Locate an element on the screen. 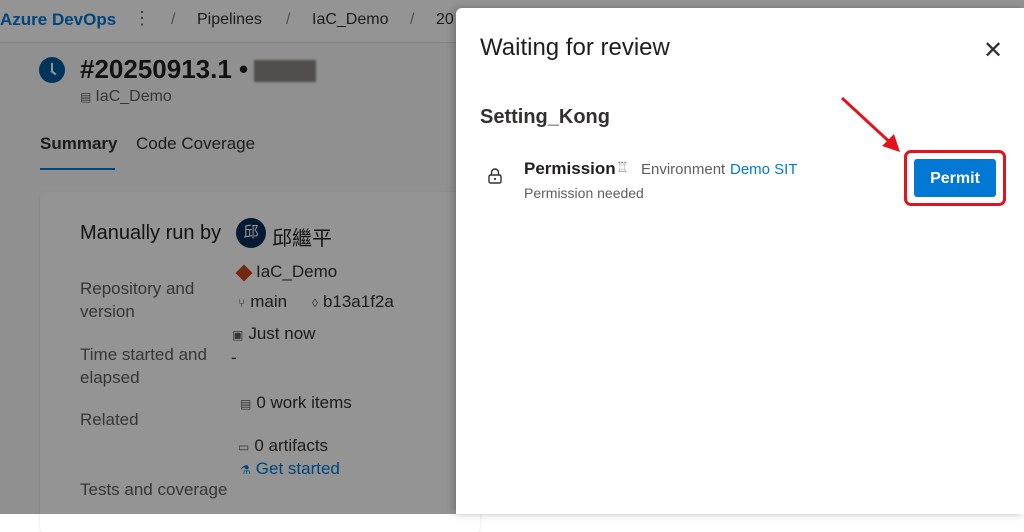 The height and width of the screenshot is (532, 1024). permit-button: Permit is located at coordinates (955, 178).